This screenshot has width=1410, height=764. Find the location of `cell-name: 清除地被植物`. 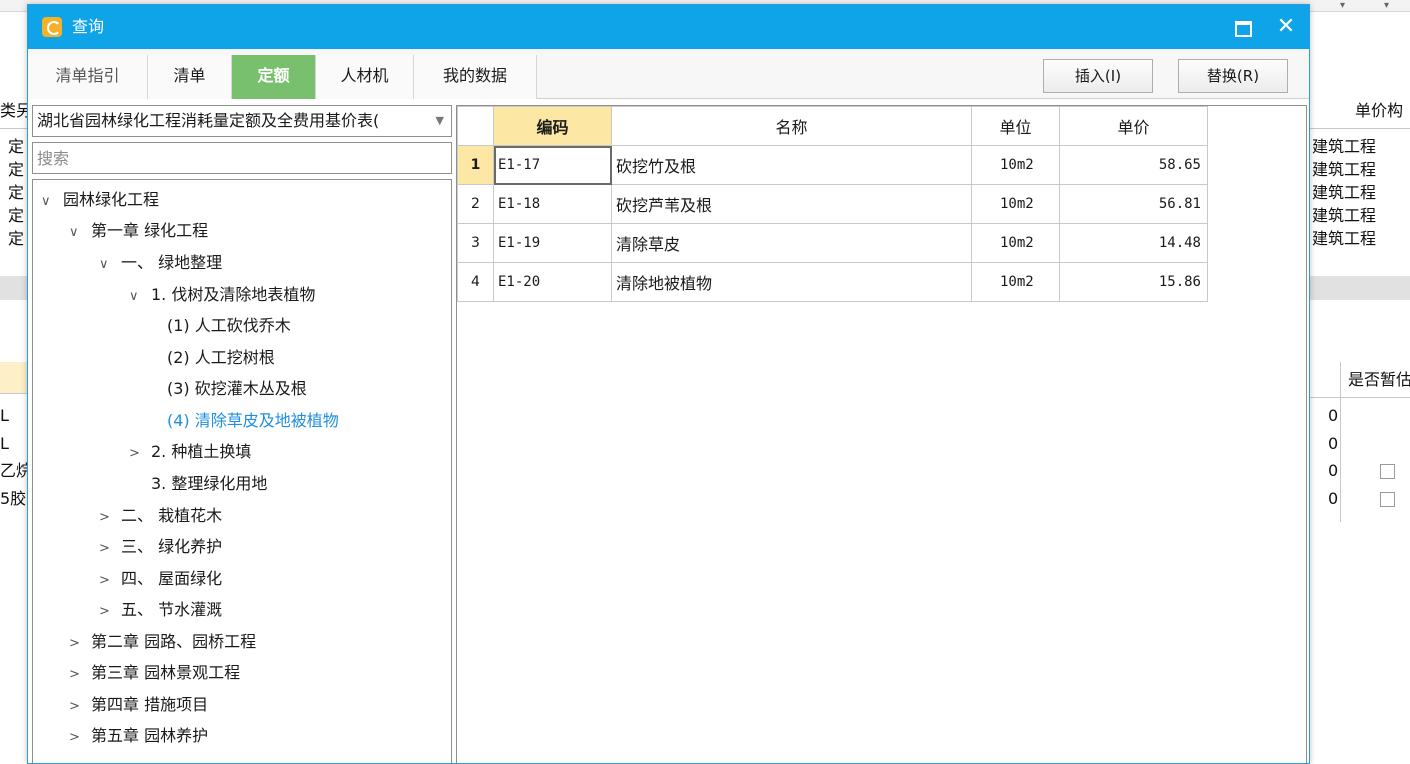

cell-name: 清除地被植物 is located at coordinates (791, 282).